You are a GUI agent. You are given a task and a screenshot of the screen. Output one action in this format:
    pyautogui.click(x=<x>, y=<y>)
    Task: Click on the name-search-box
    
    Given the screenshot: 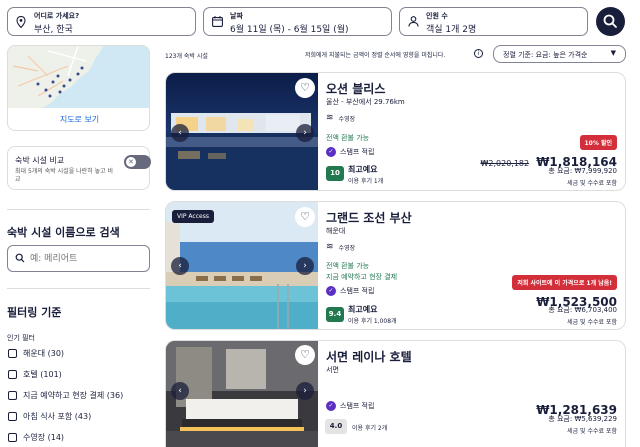 What is the action you would take?
    pyautogui.click(x=78, y=258)
    